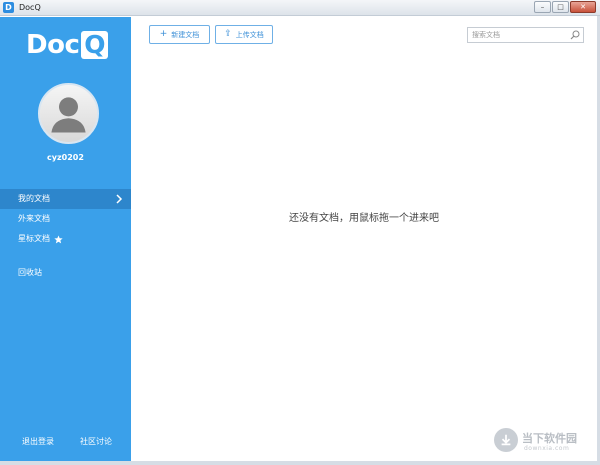 This screenshot has width=600, height=465. Describe the element at coordinates (34, 238) in the screenshot. I see `sidebar-item-label: 星标文档` at that location.